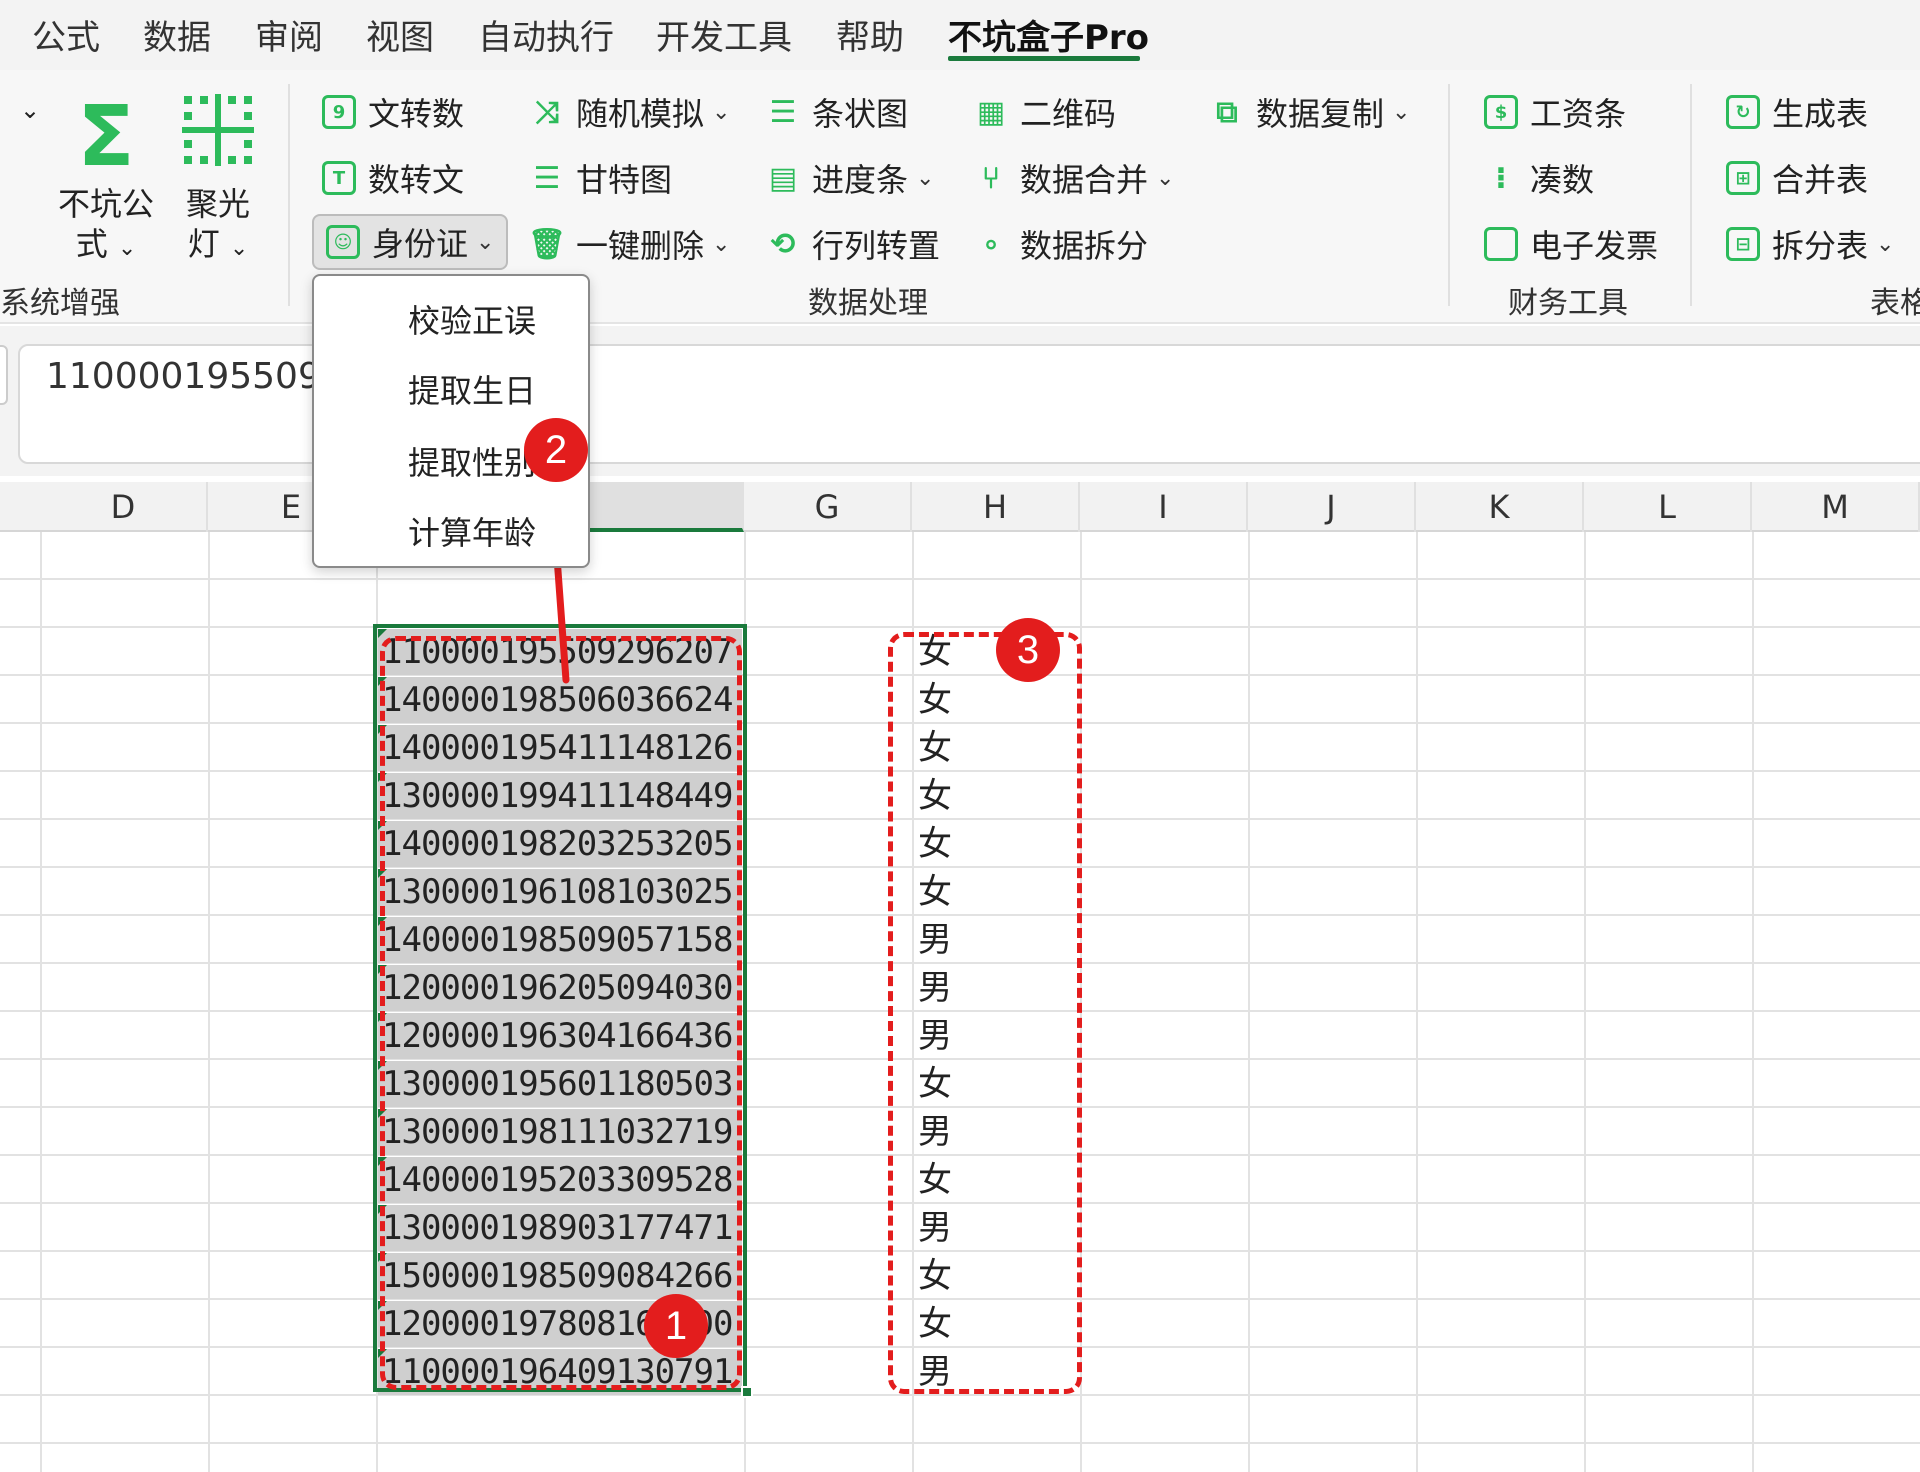 This screenshot has height=1472, width=1920. Describe the element at coordinates (724, 34) in the screenshot. I see `tab-developer: 开发工具` at that location.